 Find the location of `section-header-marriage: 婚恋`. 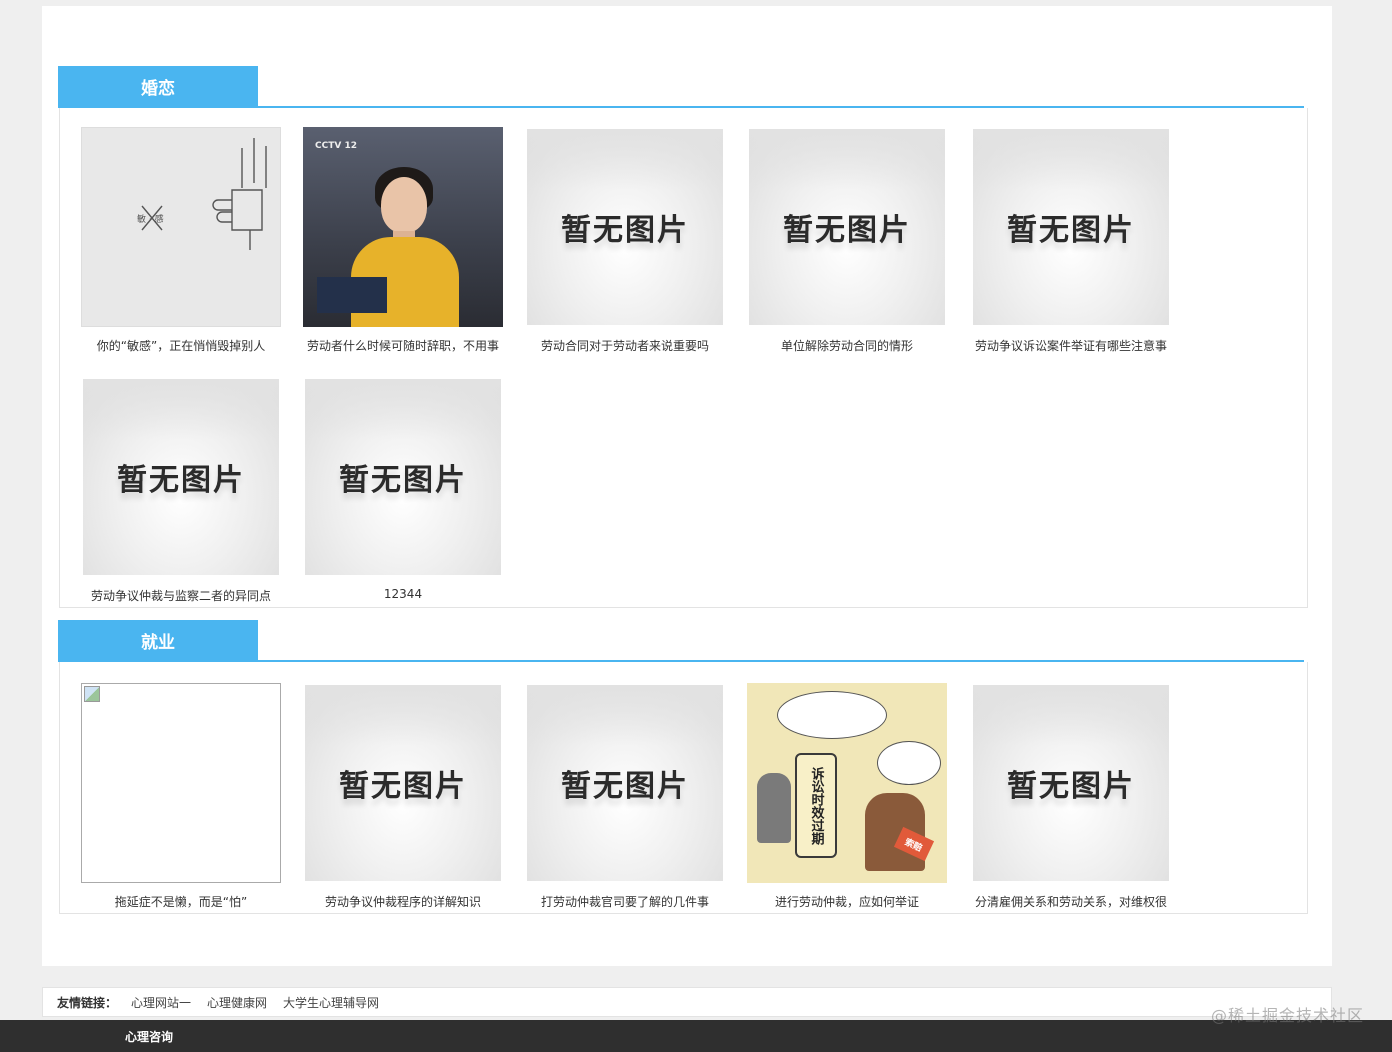

section-header-marriage: 婚恋 is located at coordinates (681, 87).